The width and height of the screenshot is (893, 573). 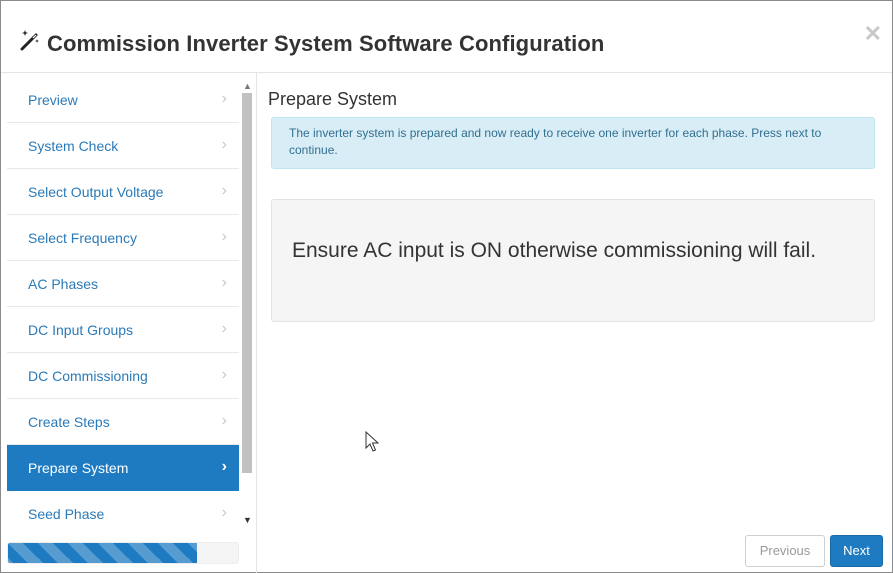 I want to click on commissioning-progress-bar, so click(x=123, y=553).